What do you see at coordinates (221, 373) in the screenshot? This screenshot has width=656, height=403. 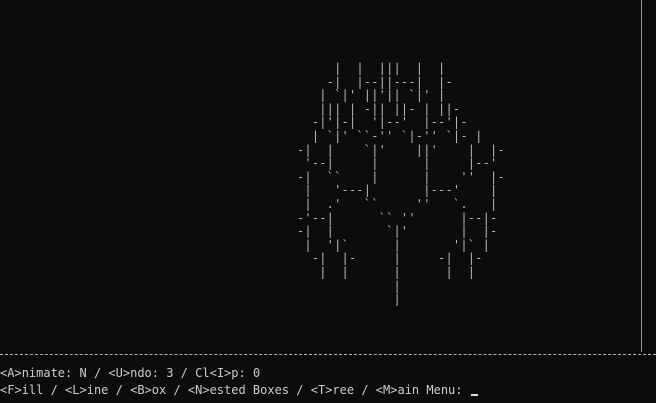 I see `clip-key: <I>` at bounding box center [221, 373].